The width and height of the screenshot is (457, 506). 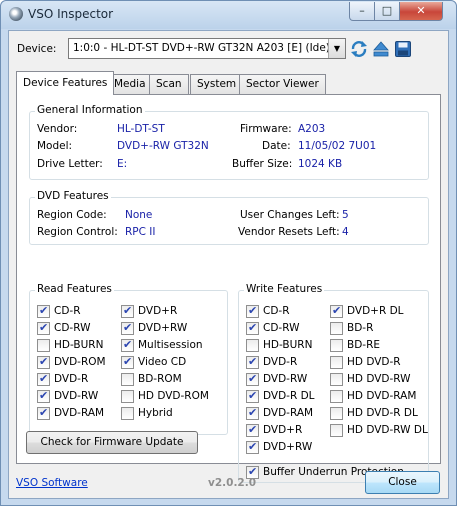 What do you see at coordinates (55, 146) in the screenshot?
I see `model-label: Model:` at bounding box center [55, 146].